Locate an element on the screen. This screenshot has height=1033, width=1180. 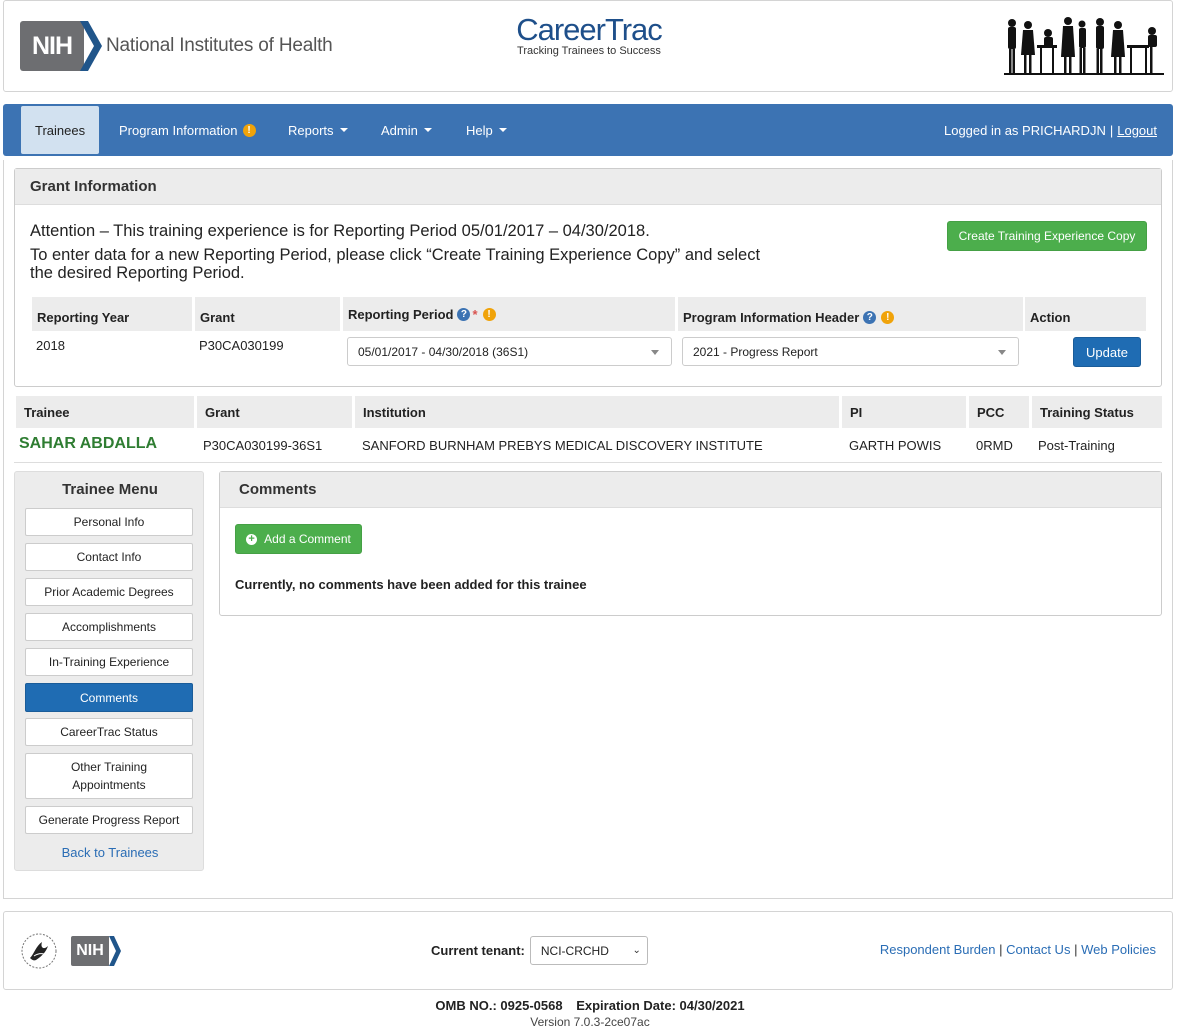
logged-in-text: Logged in as PRICHARDJN is located at coordinates (1024, 130).